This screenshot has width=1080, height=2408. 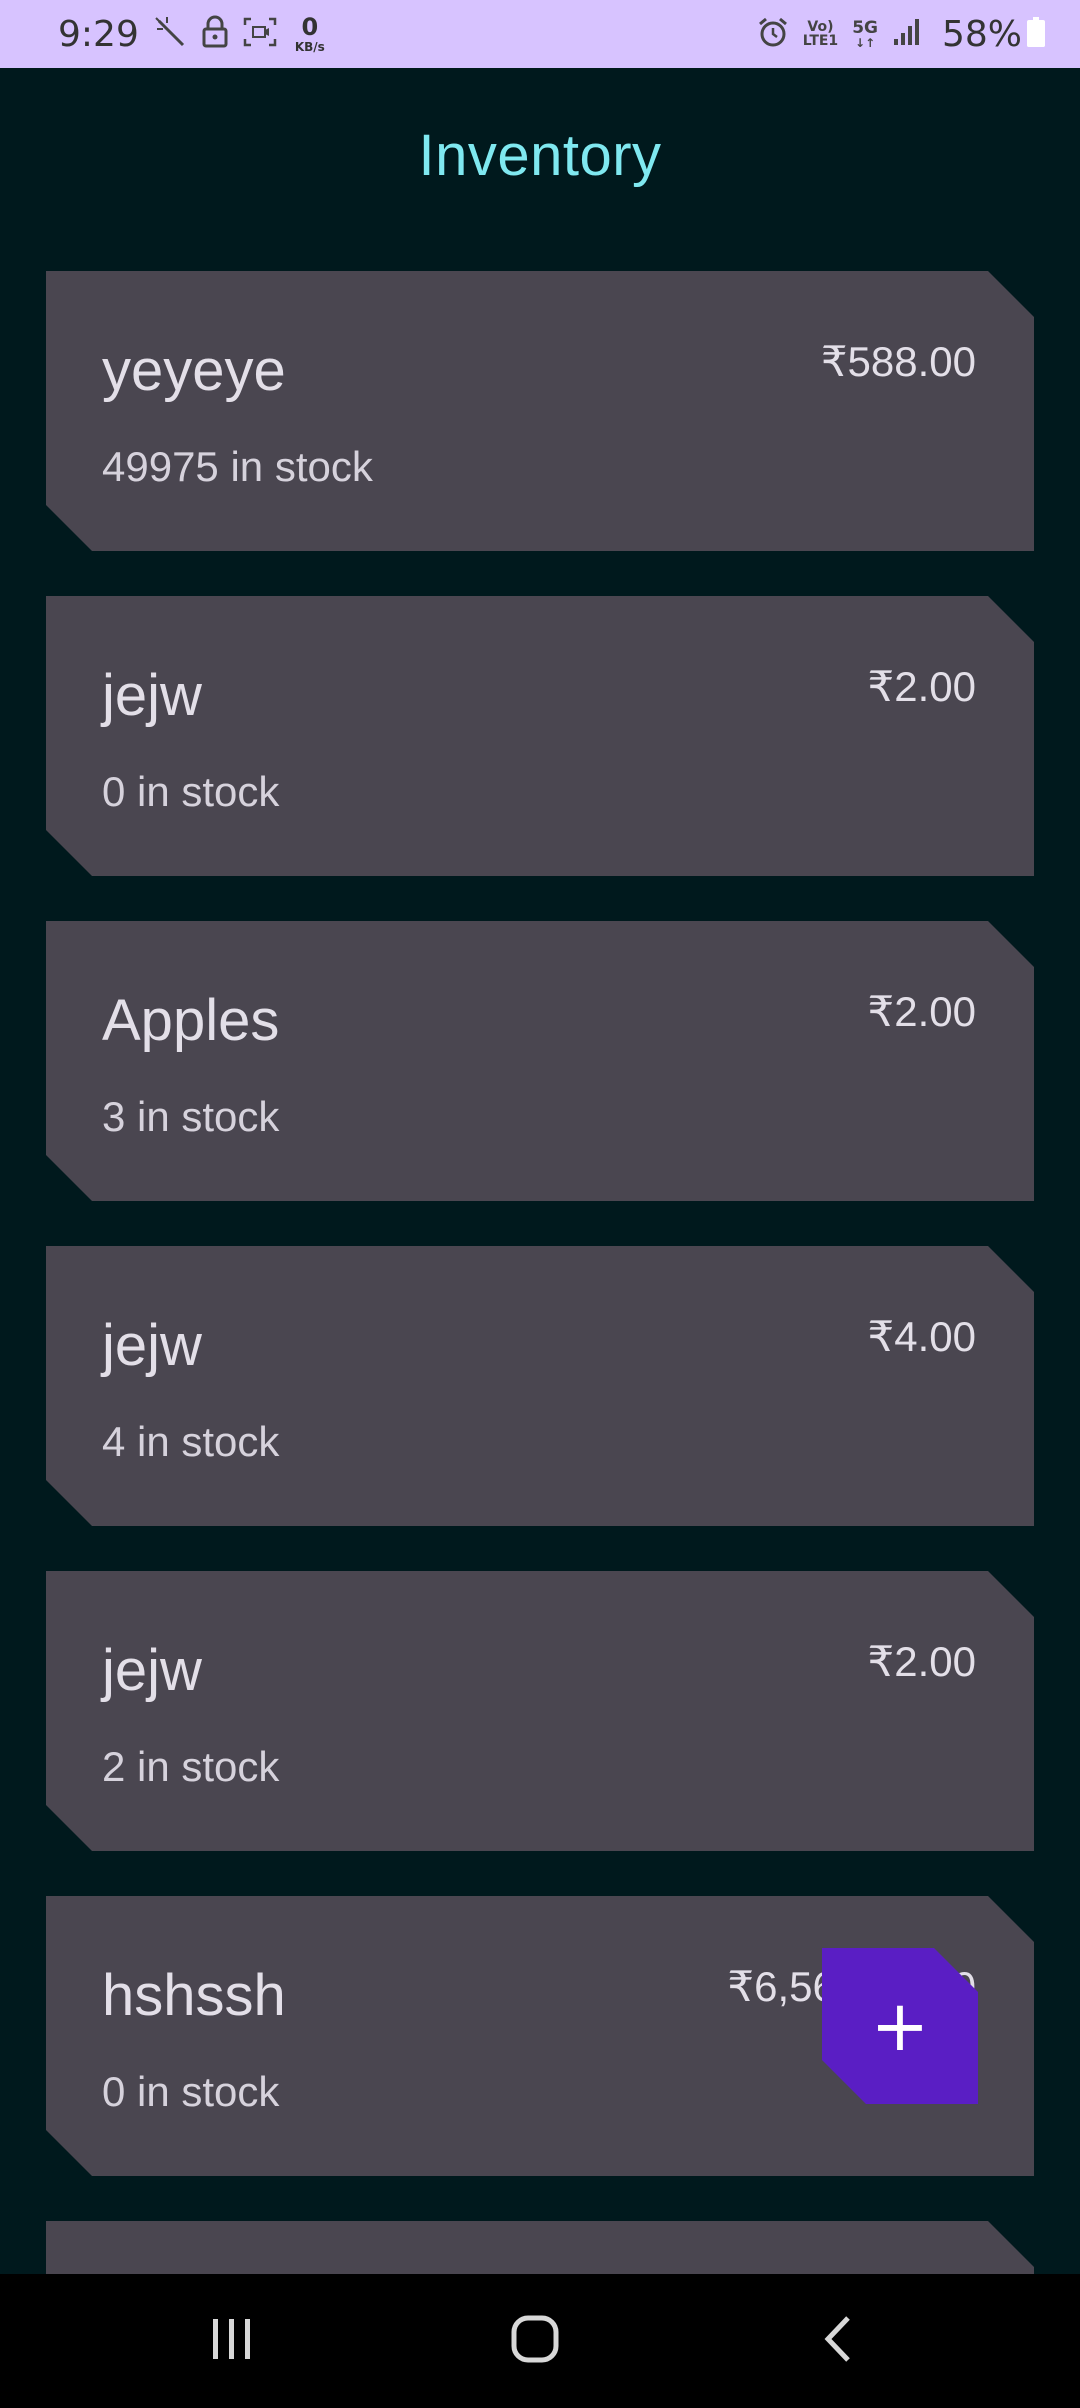 I want to click on item-name: yeyeye, so click(x=194, y=370).